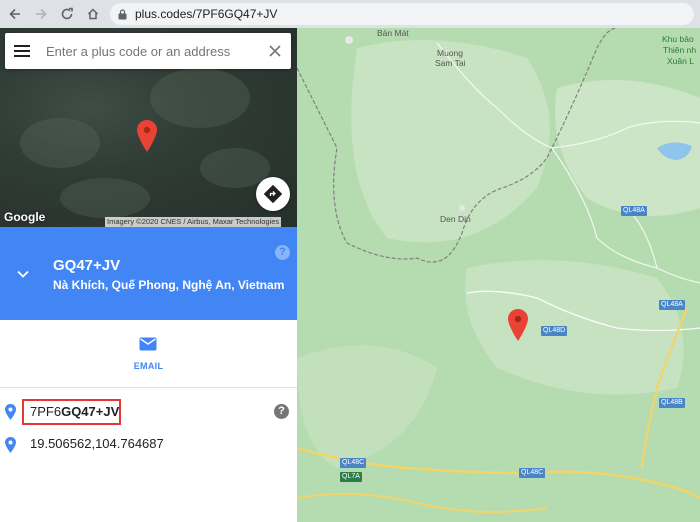 The image size is (700, 522). What do you see at coordinates (450, 53) in the screenshot?
I see `map-label-muong: Muong` at bounding box center [450, 53].